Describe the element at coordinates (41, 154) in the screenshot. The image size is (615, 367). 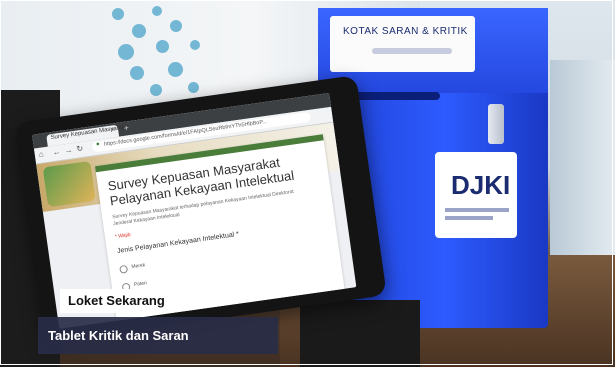
I see `home-icon: ⌂` at that location.